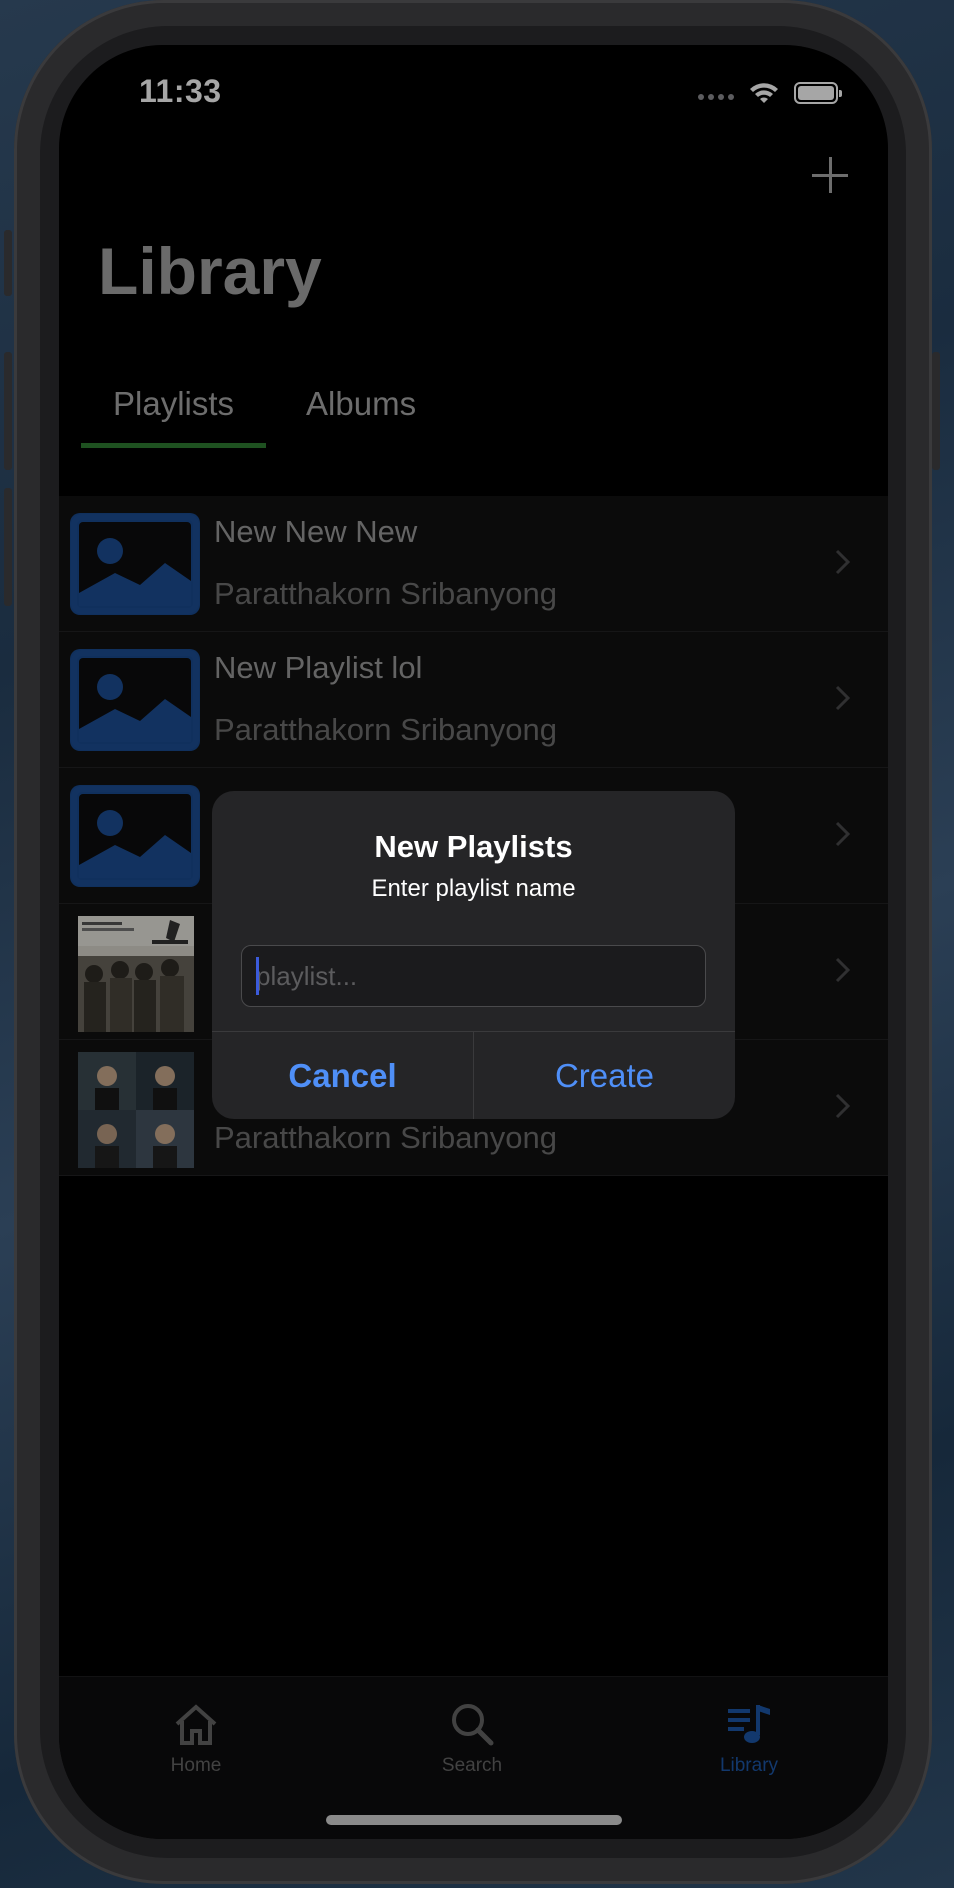 The height and width of the screenshot is (1888, 954). I want to click on home-indicator, so click(474, 1820).